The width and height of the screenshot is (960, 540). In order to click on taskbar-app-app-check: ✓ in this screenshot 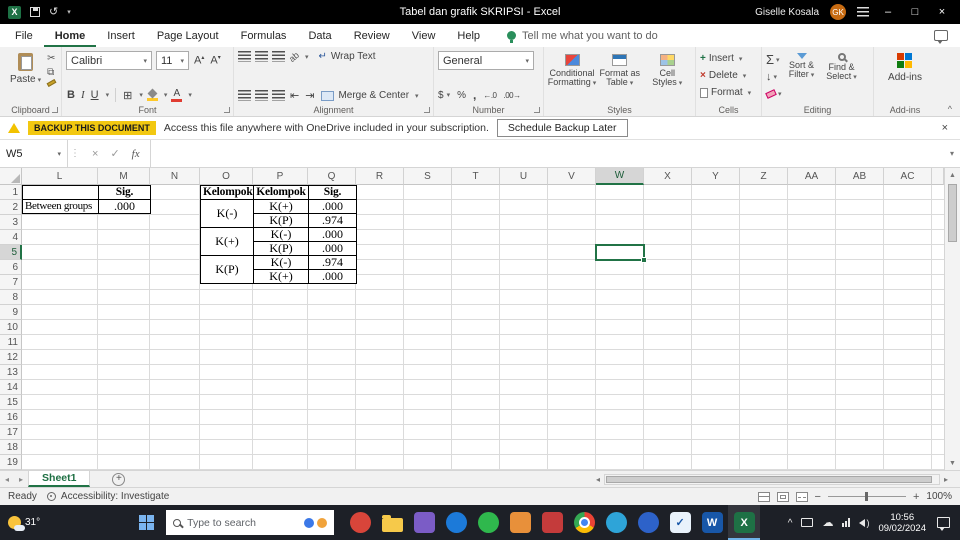, I will do `click(680, 522)`.